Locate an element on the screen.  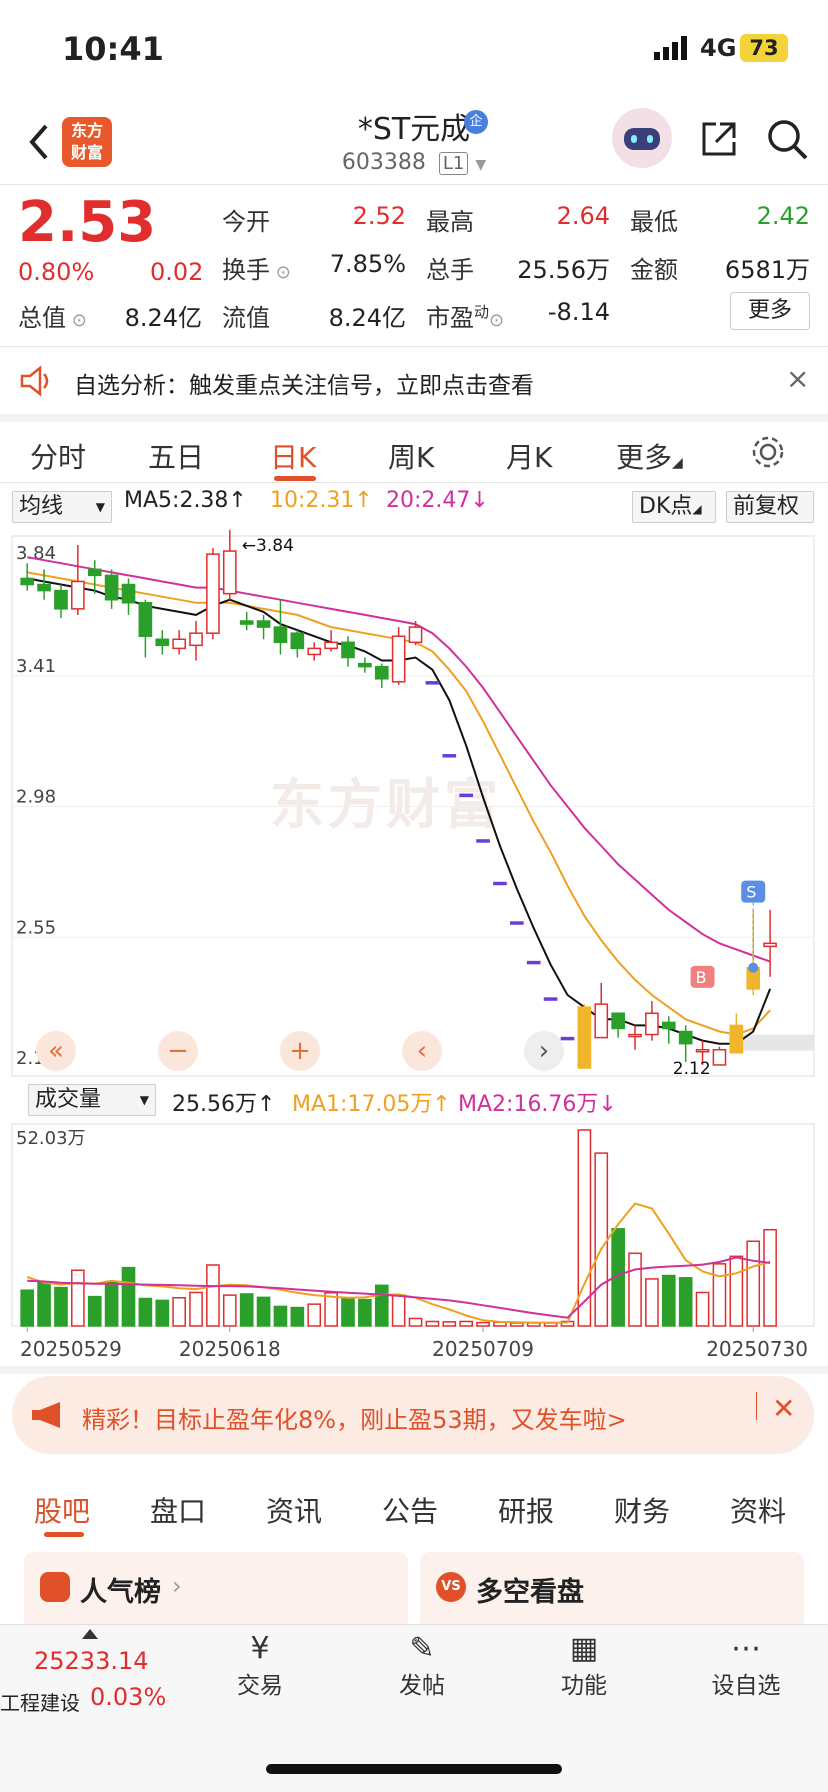
tab-intraday: 分时 is located at coordinates (58, 456).